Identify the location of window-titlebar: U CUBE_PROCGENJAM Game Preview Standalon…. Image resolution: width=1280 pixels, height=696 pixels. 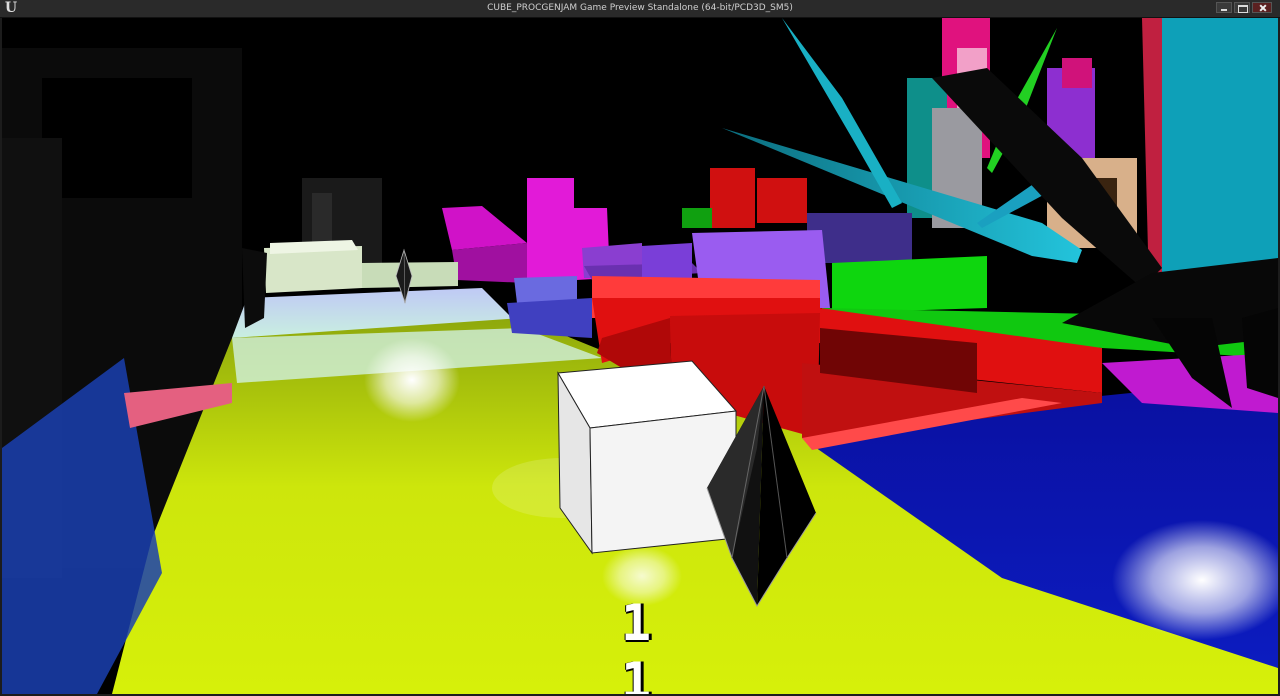
(640, 9).